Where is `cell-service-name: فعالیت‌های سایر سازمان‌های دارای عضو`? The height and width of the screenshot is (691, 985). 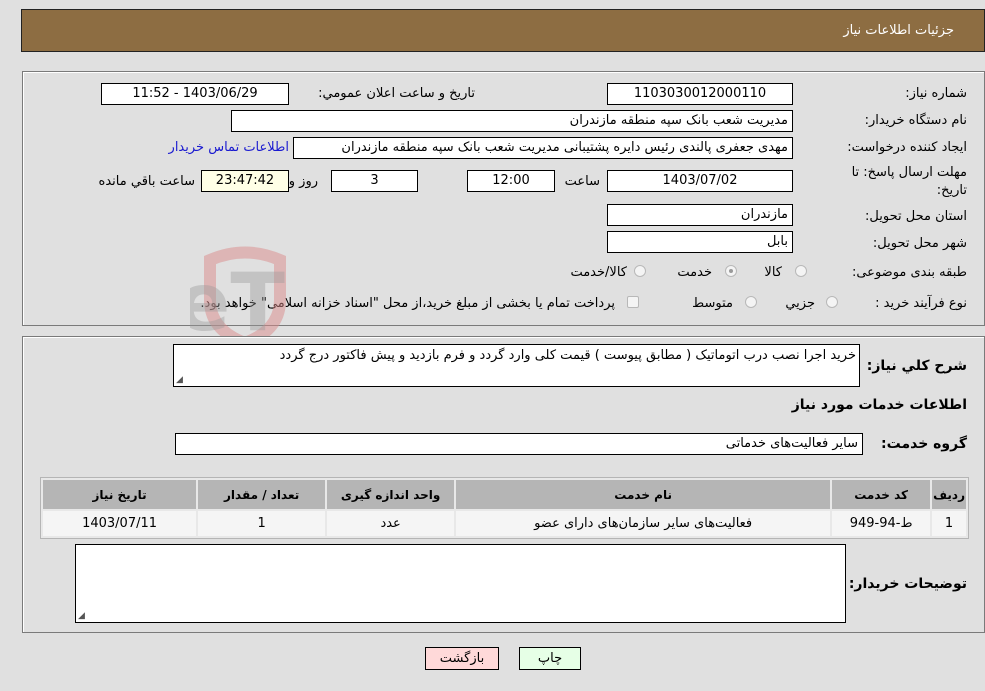
cell-service-name: فعالیت‌های سایر سازمان‌های دارای عضو is located at coordinates (643, 523).